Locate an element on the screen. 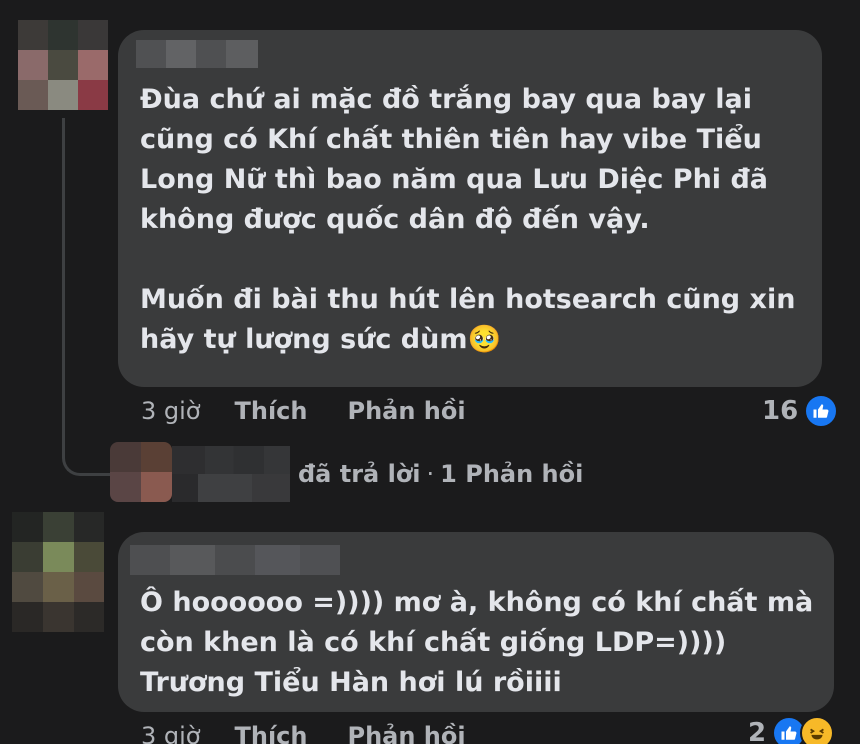 Image resolution: width=860 pixels, height=744 pixels. haha-icon is located at coordinates (817, 730).